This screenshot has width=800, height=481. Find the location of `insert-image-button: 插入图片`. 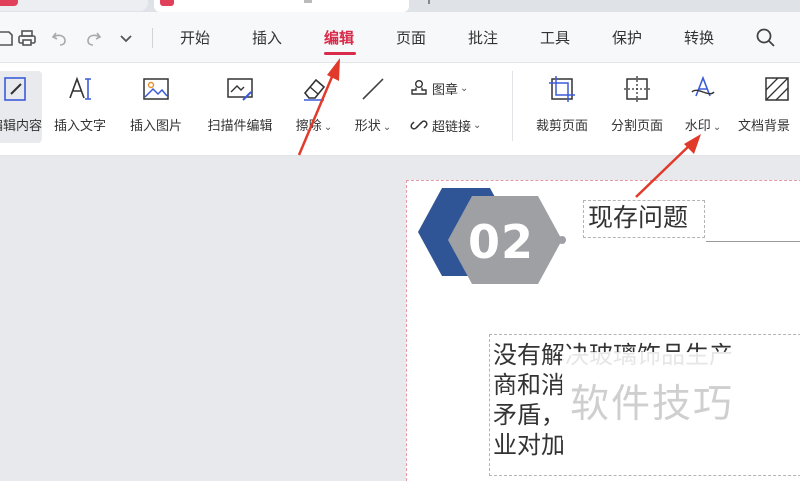

insert-image-button: 插入图片 is located at coordinates (156, 107).